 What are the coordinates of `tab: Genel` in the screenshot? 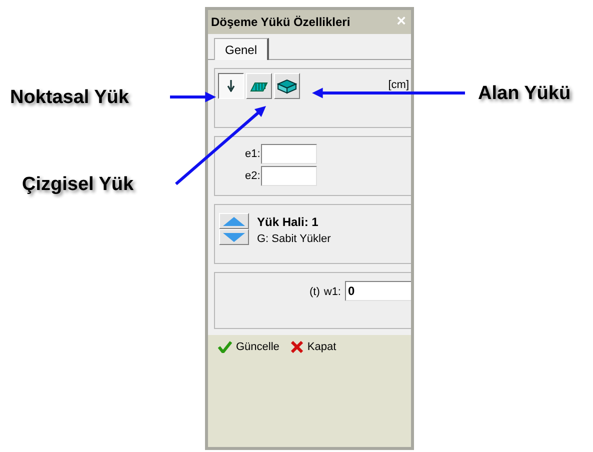 It's located at (242, 49).